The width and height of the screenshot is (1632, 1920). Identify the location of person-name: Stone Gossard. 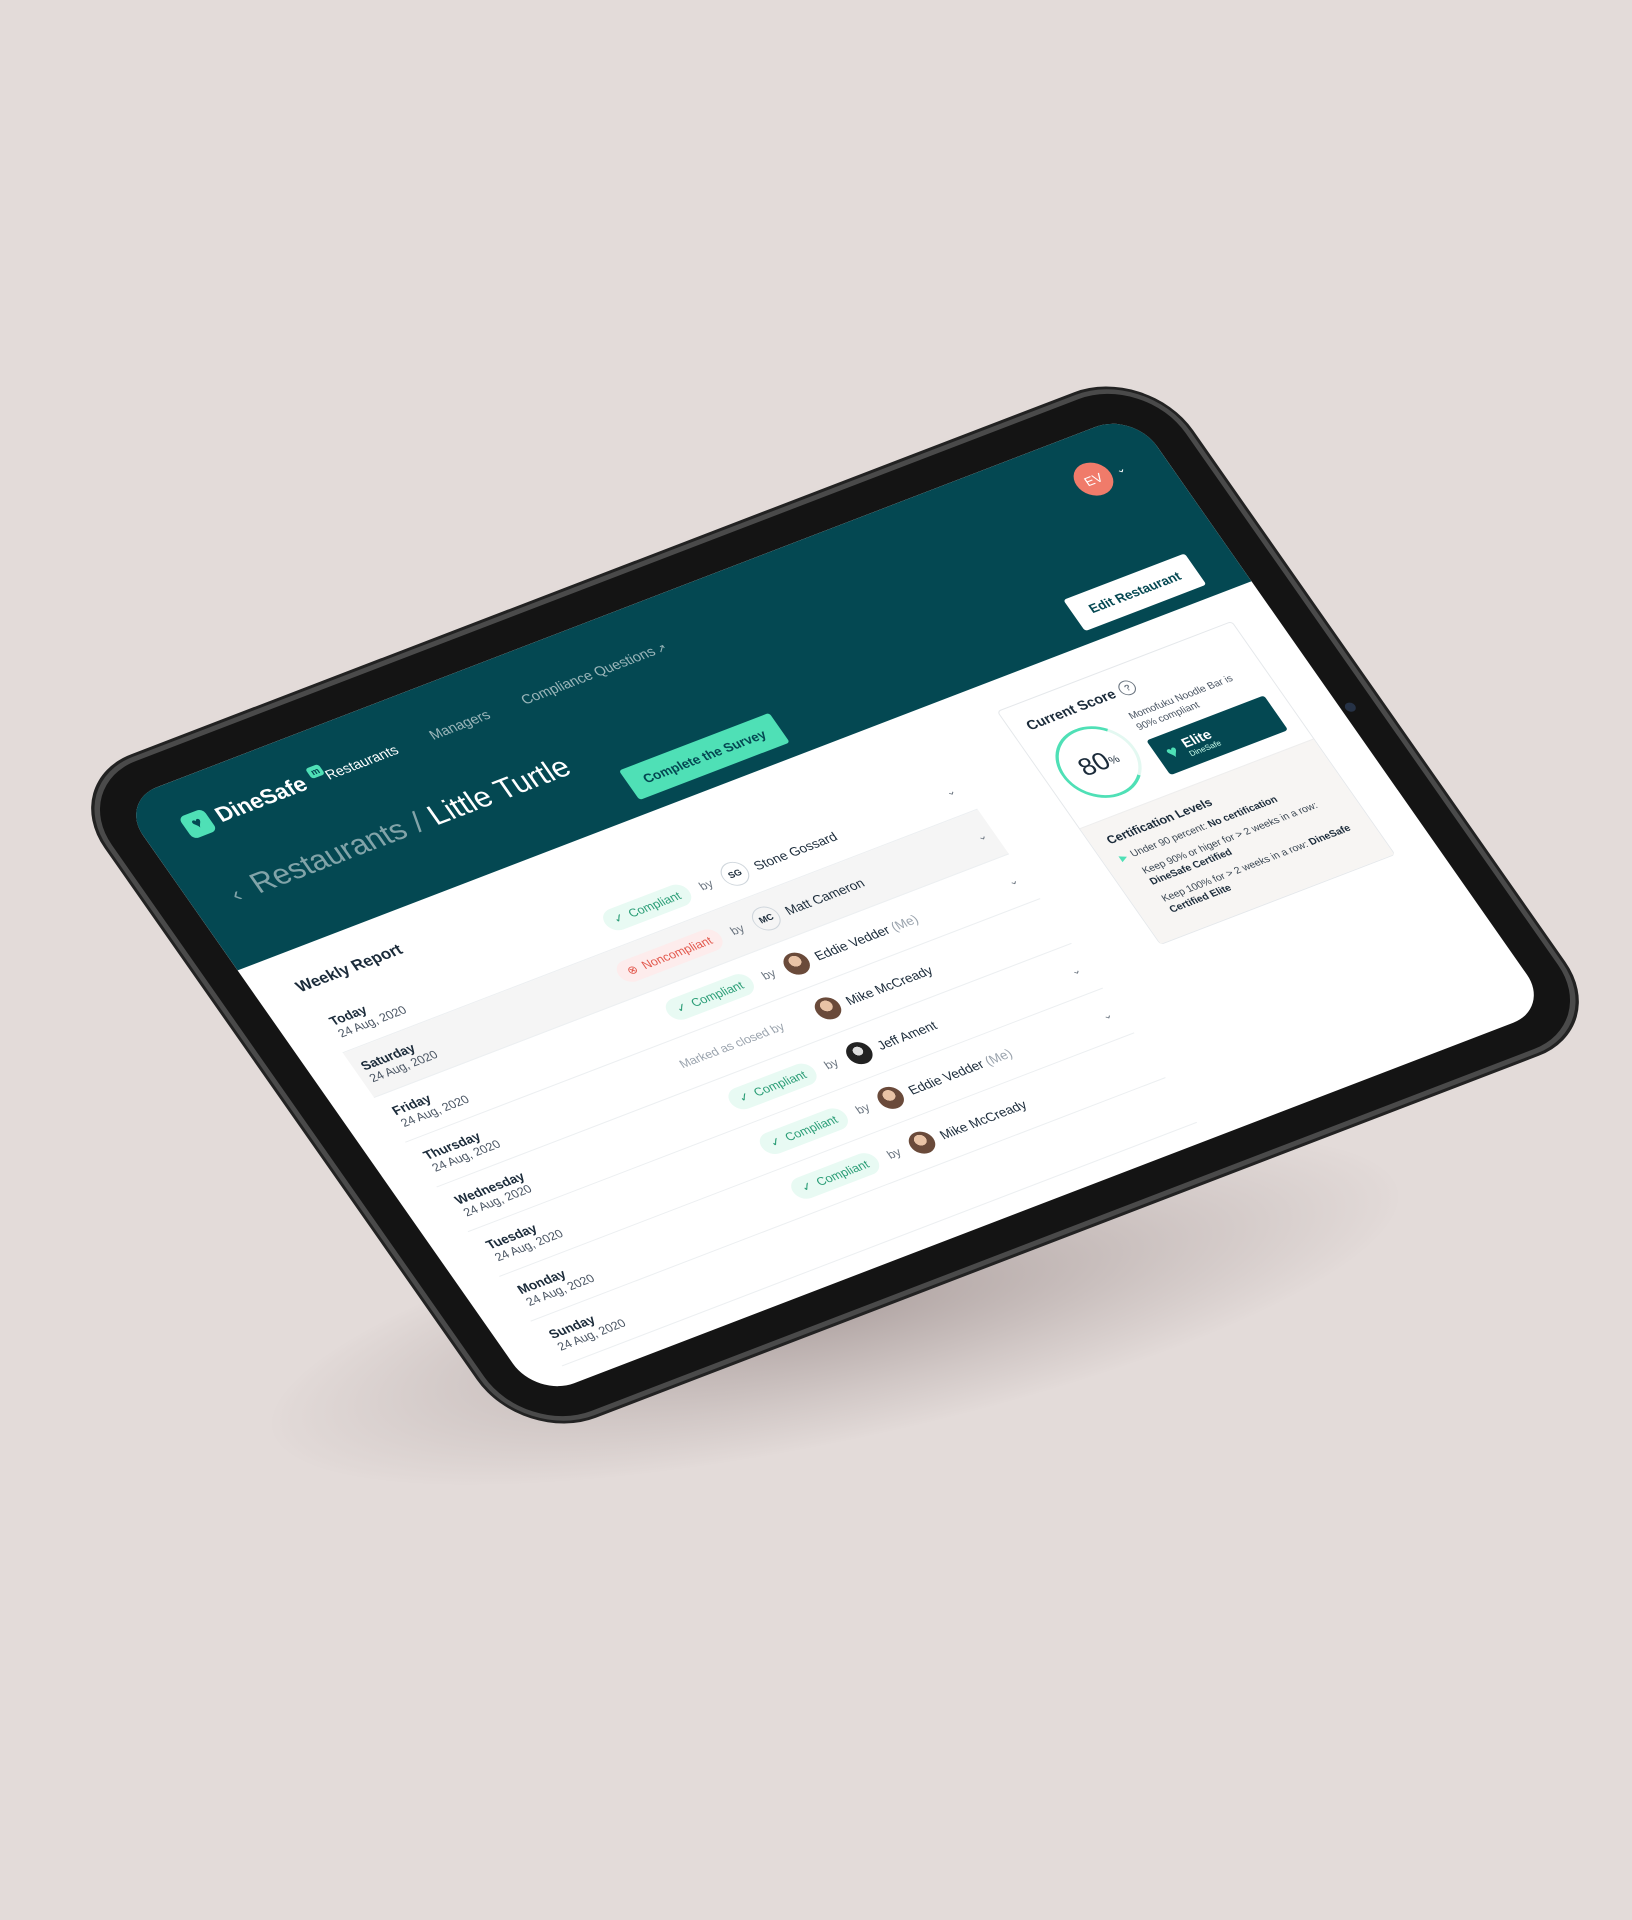
(795, 850).